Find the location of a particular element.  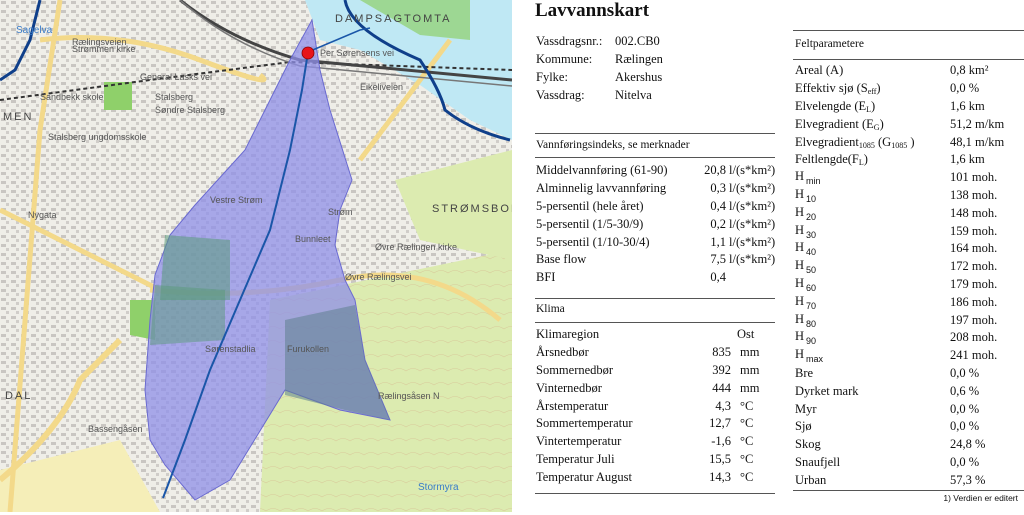

flow-label: BFI is located at coordinates (546, 277).